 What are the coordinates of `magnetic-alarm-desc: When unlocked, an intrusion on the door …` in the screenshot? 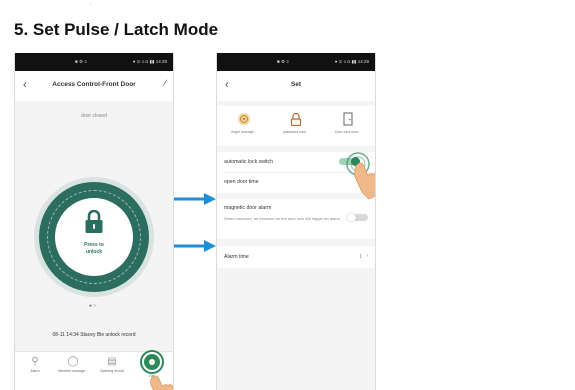 It's located at (282, 218).